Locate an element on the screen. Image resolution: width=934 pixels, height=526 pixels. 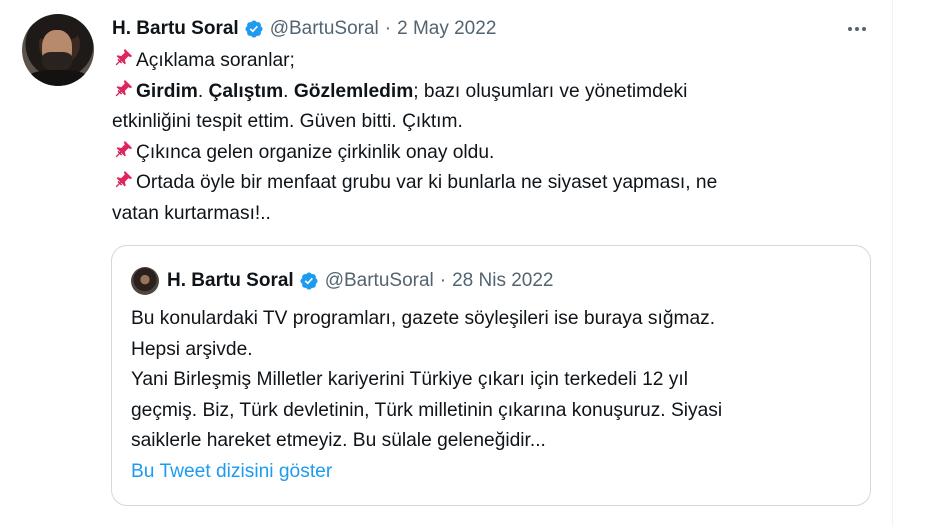
timeline-divider is located at coordinates (892, 263).